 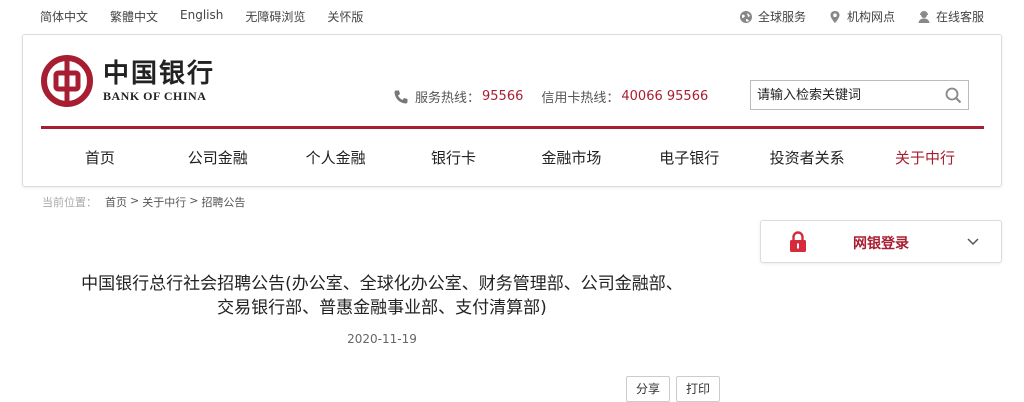 I want to click on search-box, so click(x=859, y=95).